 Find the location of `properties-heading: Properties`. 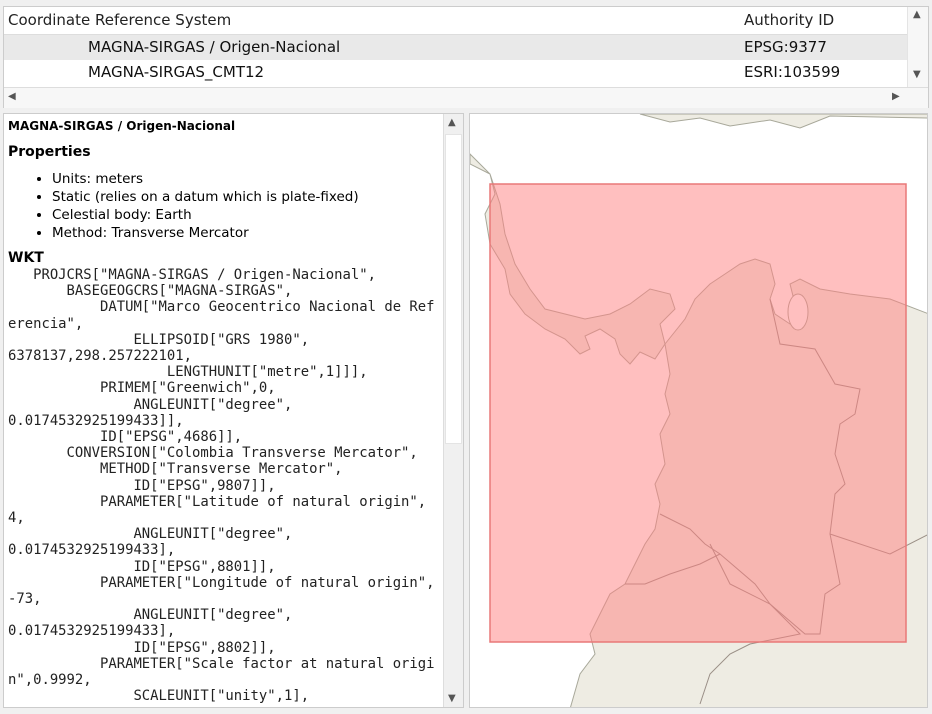

properties-heading: Properties is located at coordinates (49, 152).